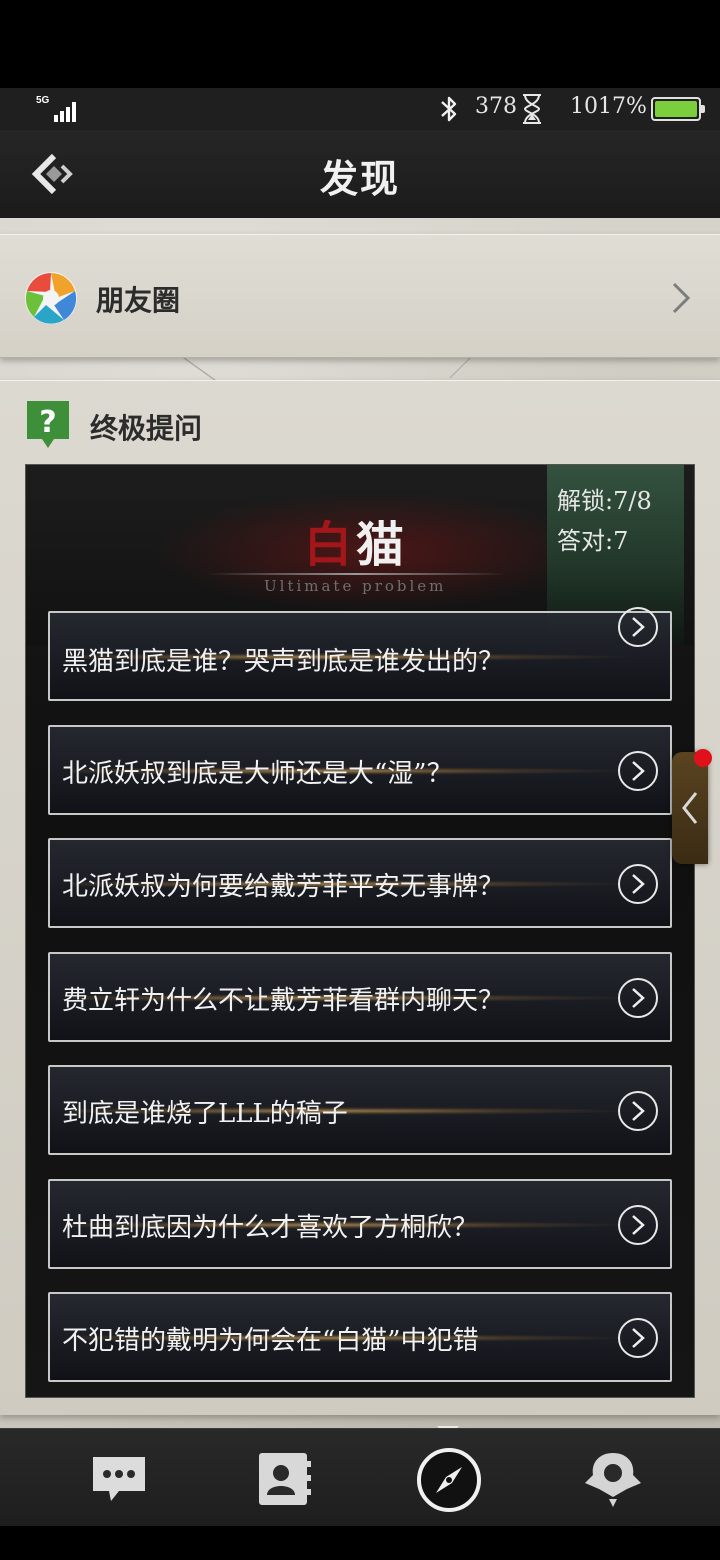  What do you see at coordinates (613, 1479) in the screenshot?
I see `me-tab-icon` at bounding box center [613, 1479].